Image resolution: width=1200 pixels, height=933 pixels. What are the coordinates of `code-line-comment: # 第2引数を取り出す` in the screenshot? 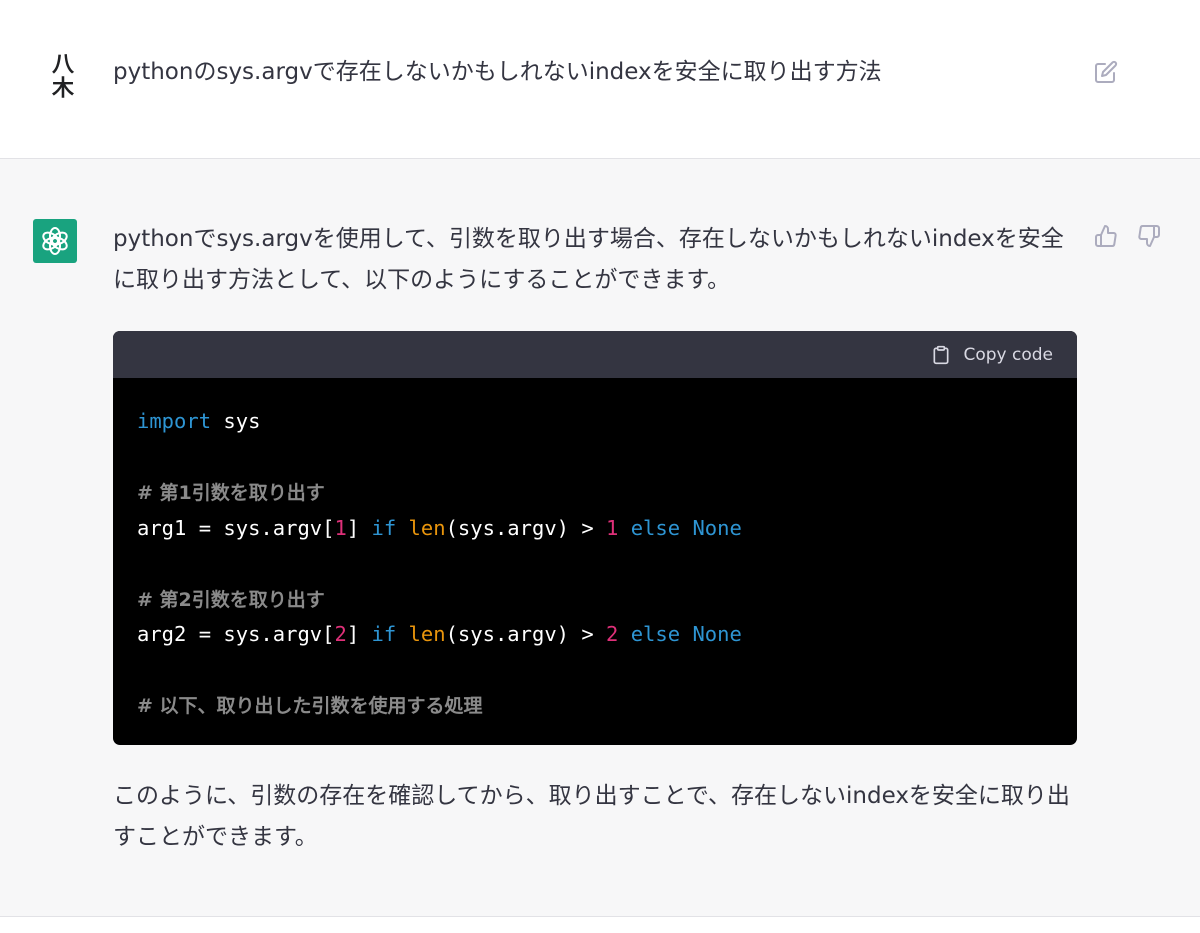 It's located at (595, 600).